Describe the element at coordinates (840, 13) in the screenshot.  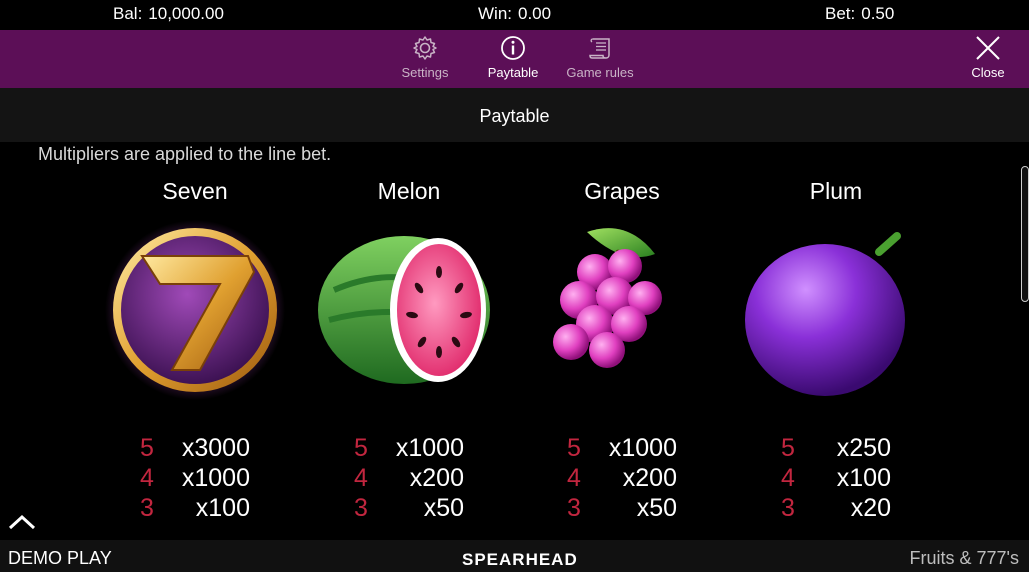
I see `bet-label: Bet:` at that location.